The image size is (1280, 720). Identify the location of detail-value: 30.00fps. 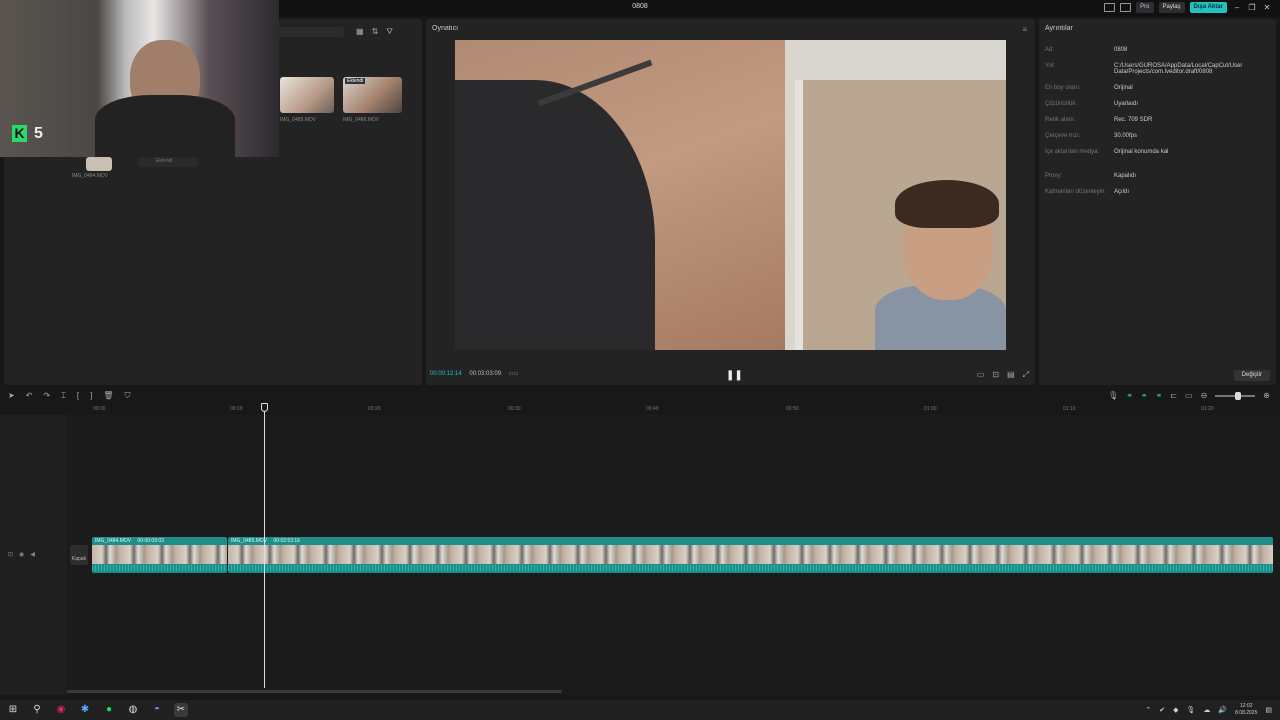
(1126, 136).